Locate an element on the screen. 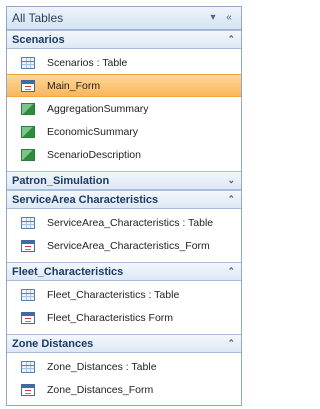 This screenshot has width=320, height=409. nav-item: ScenarioDescription is located at coordinates (124, 154).